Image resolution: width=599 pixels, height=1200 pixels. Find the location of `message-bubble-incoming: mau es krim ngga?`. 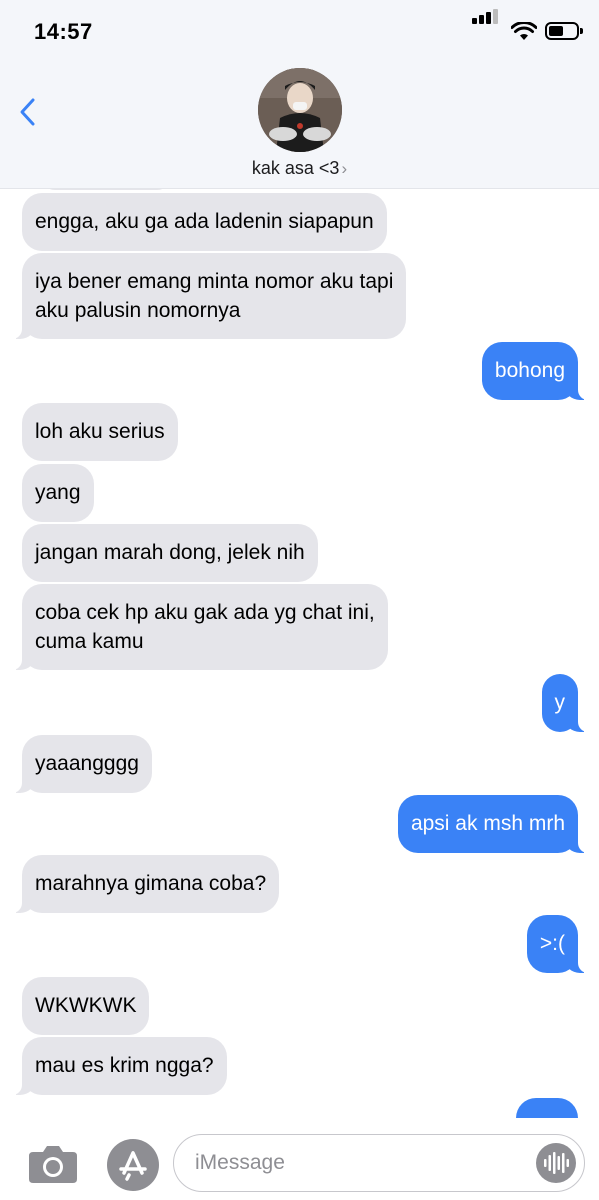

message-bubble-incoming: mau es krim ngga? is located at coordinates (119, 1066).